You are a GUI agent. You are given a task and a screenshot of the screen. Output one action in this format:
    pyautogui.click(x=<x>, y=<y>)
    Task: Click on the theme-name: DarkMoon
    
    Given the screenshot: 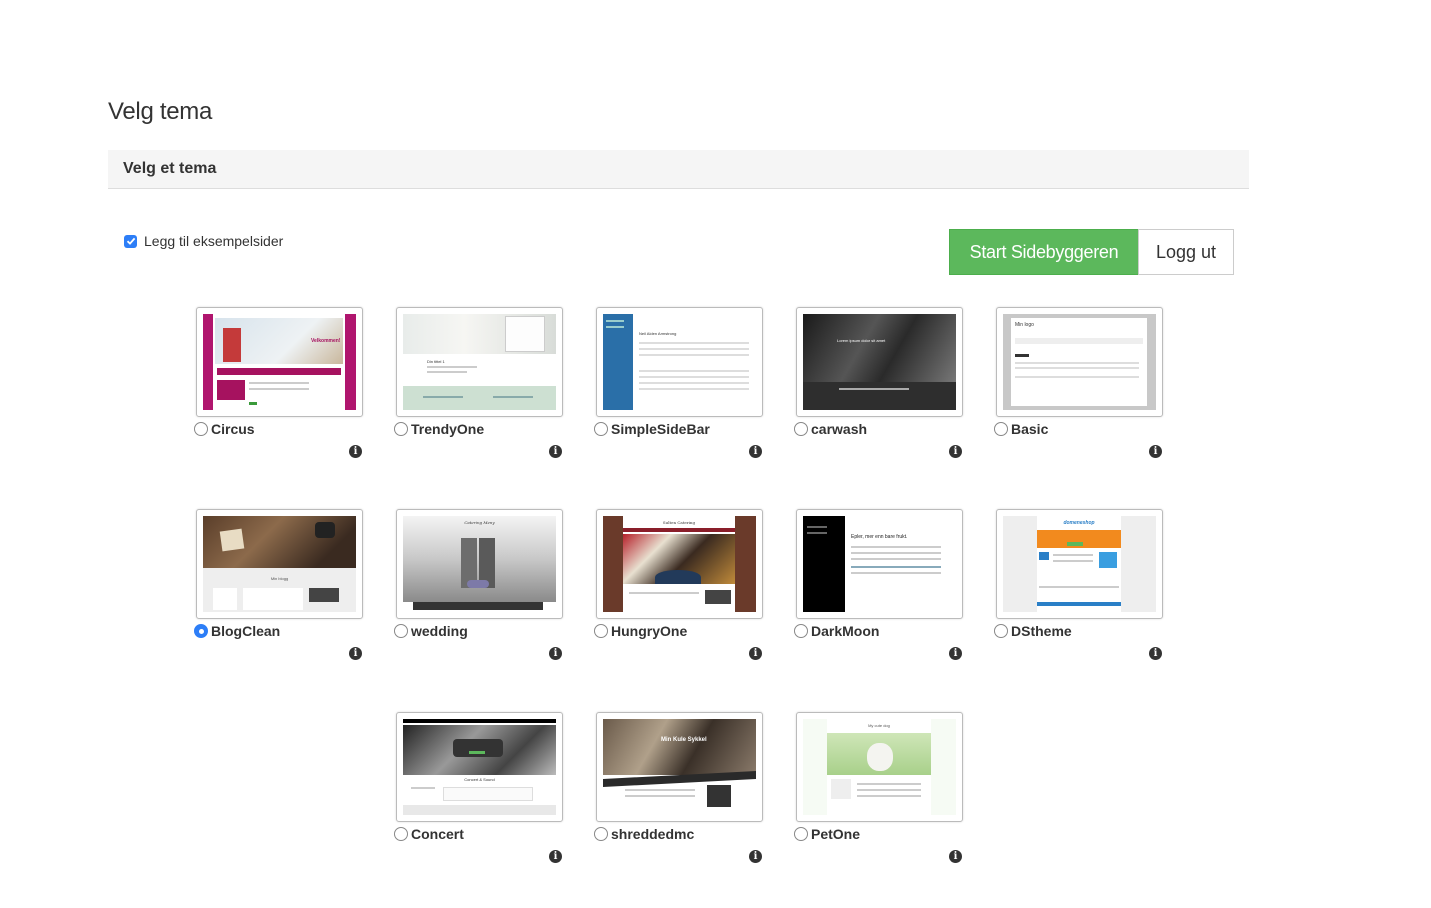 What is the action you would take?
    pyautogui.click(x=845, y=631)
    